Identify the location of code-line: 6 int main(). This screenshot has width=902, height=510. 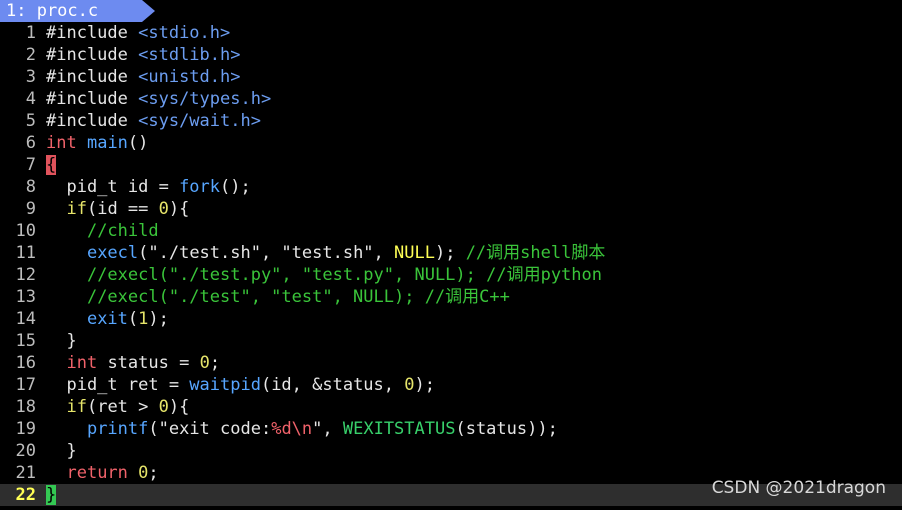
(451, 143).